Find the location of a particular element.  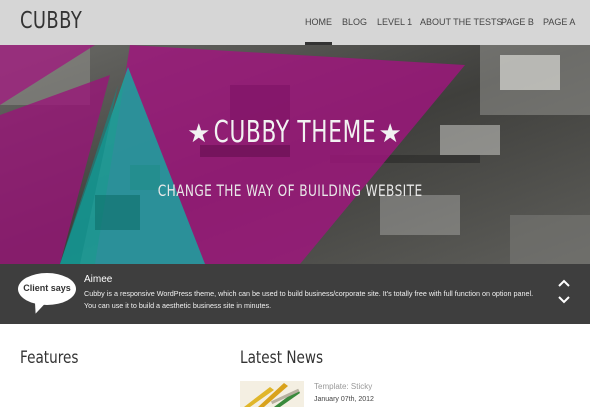

hero-subtitle: CHANGE THE WAY OF BUILDING WEBSITE is located at coordinates (290, 190).